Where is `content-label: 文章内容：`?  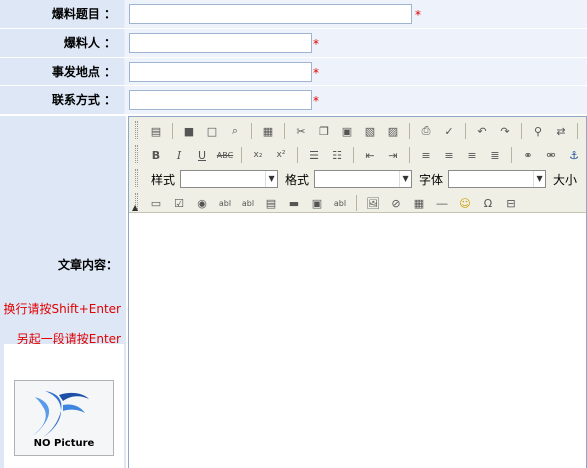 content-label: 文章内容： is located at coordinates (87, 265).